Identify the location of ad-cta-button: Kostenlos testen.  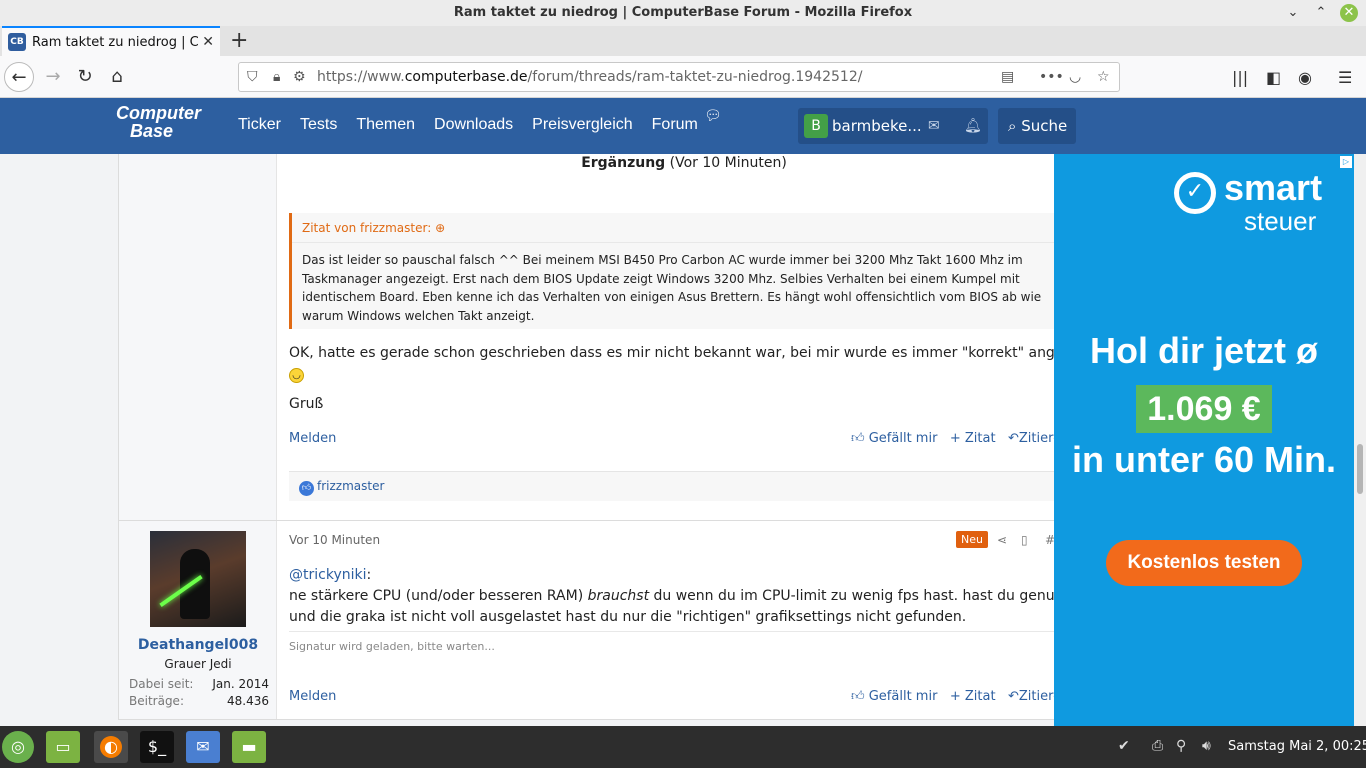
(1204, 563).